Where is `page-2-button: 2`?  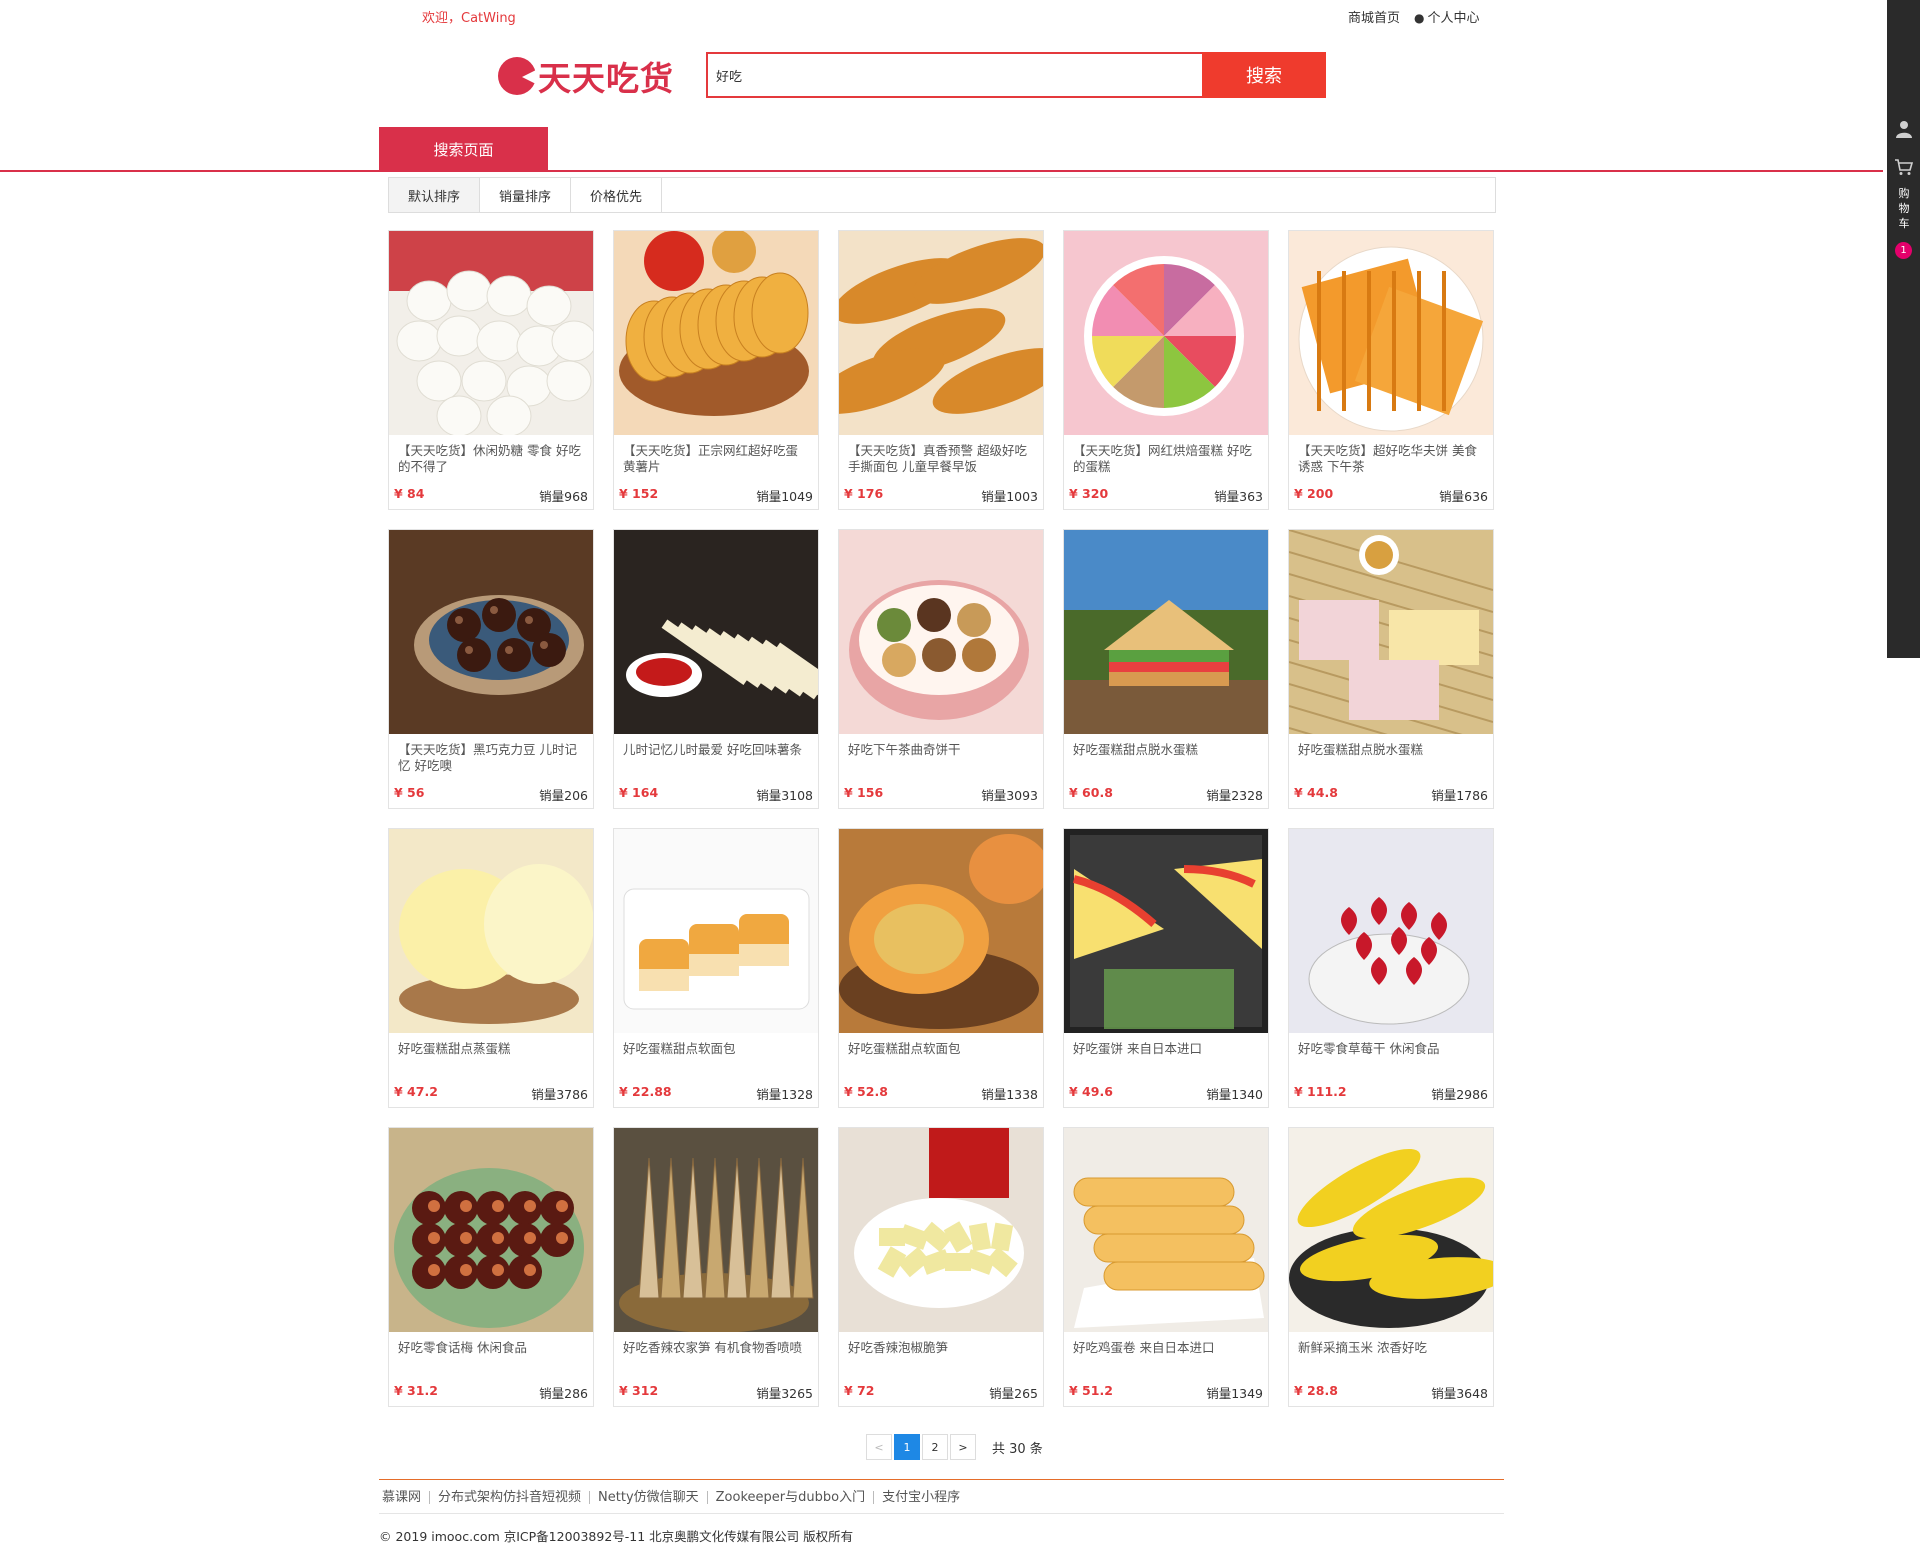 page-2-button: 2 is located at coordinates (935, 1447).